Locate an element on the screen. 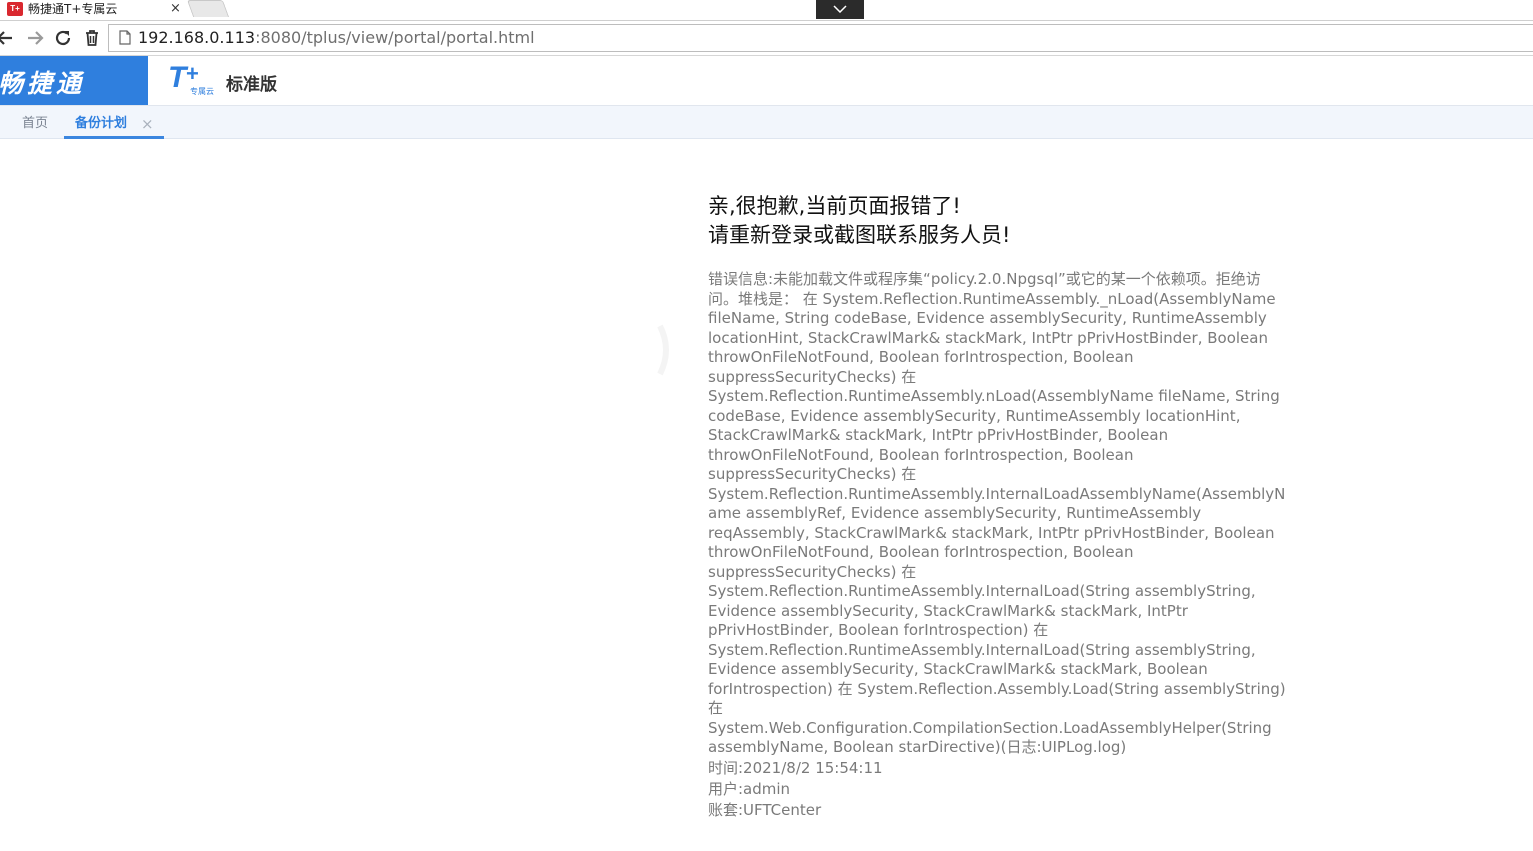 Image resolution: width=1533 pixels, height=851 pixels. browser-tab: T+ 畅捷通T+专属云 × is located at coordinates (94, 10).